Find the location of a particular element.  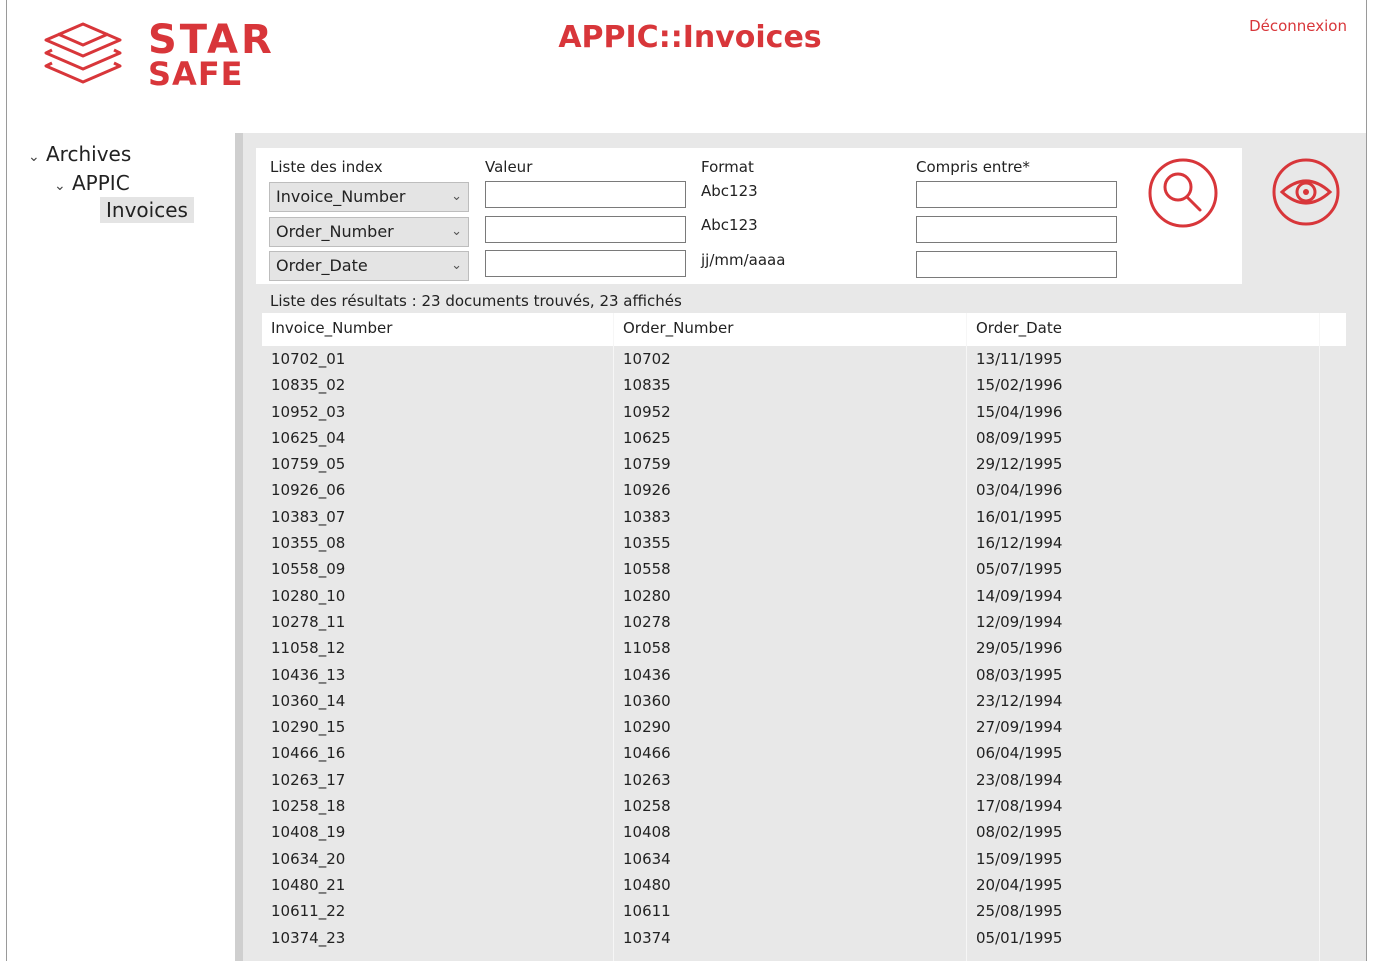

table-row: 10360_14 10360 23/12/1994 is located at coordinates (791, 701).